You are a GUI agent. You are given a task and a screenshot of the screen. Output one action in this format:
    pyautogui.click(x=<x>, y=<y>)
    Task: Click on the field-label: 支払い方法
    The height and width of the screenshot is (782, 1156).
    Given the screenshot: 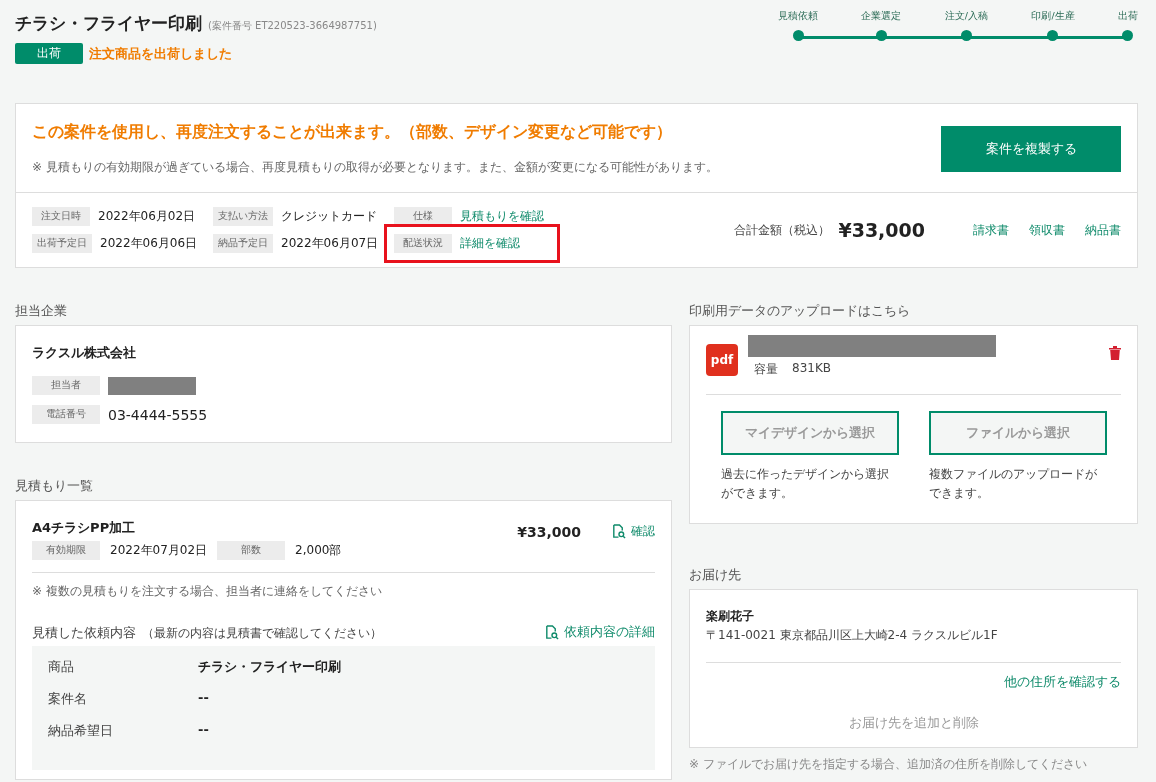 What is the action you would take?
    pyautogui.click(x=243, y=216)
    